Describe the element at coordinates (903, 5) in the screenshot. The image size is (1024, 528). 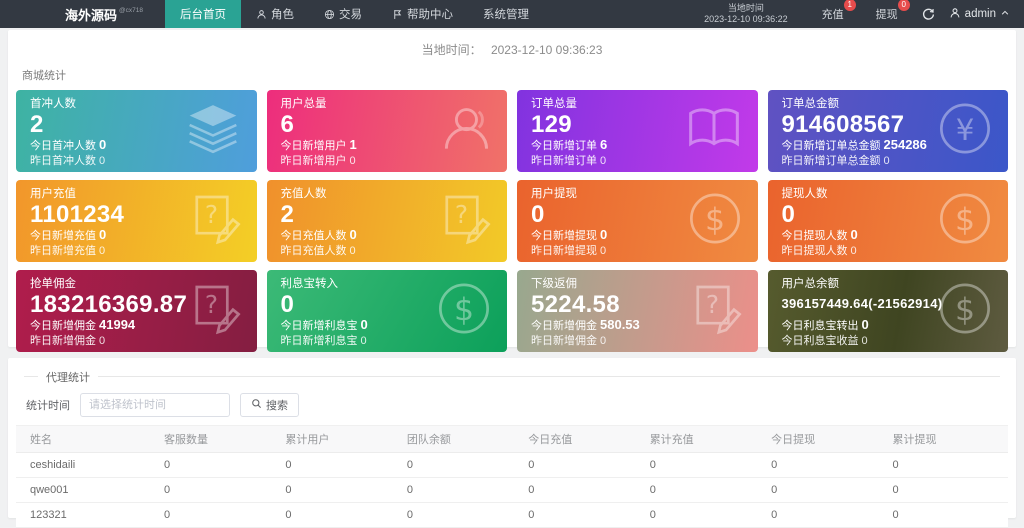
I see `withdraw-badge: 0` at that location.